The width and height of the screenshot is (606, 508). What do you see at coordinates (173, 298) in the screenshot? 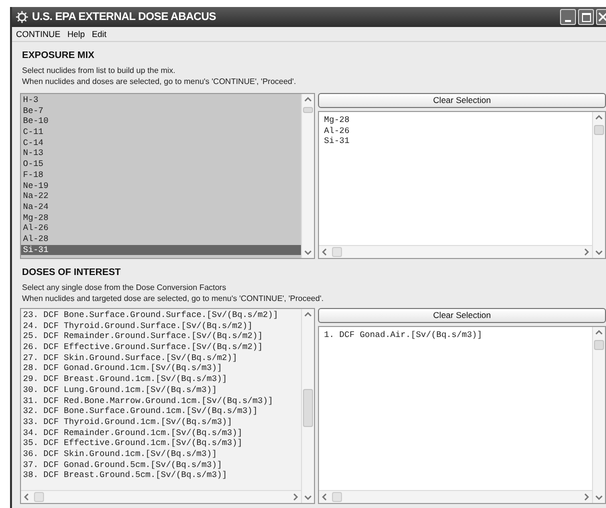
I see `instruction-text: When nuclides and targeted dose are selected, go to menu's 'CONTINUE', 'Proceed'.` at bounding box center [173, 298].